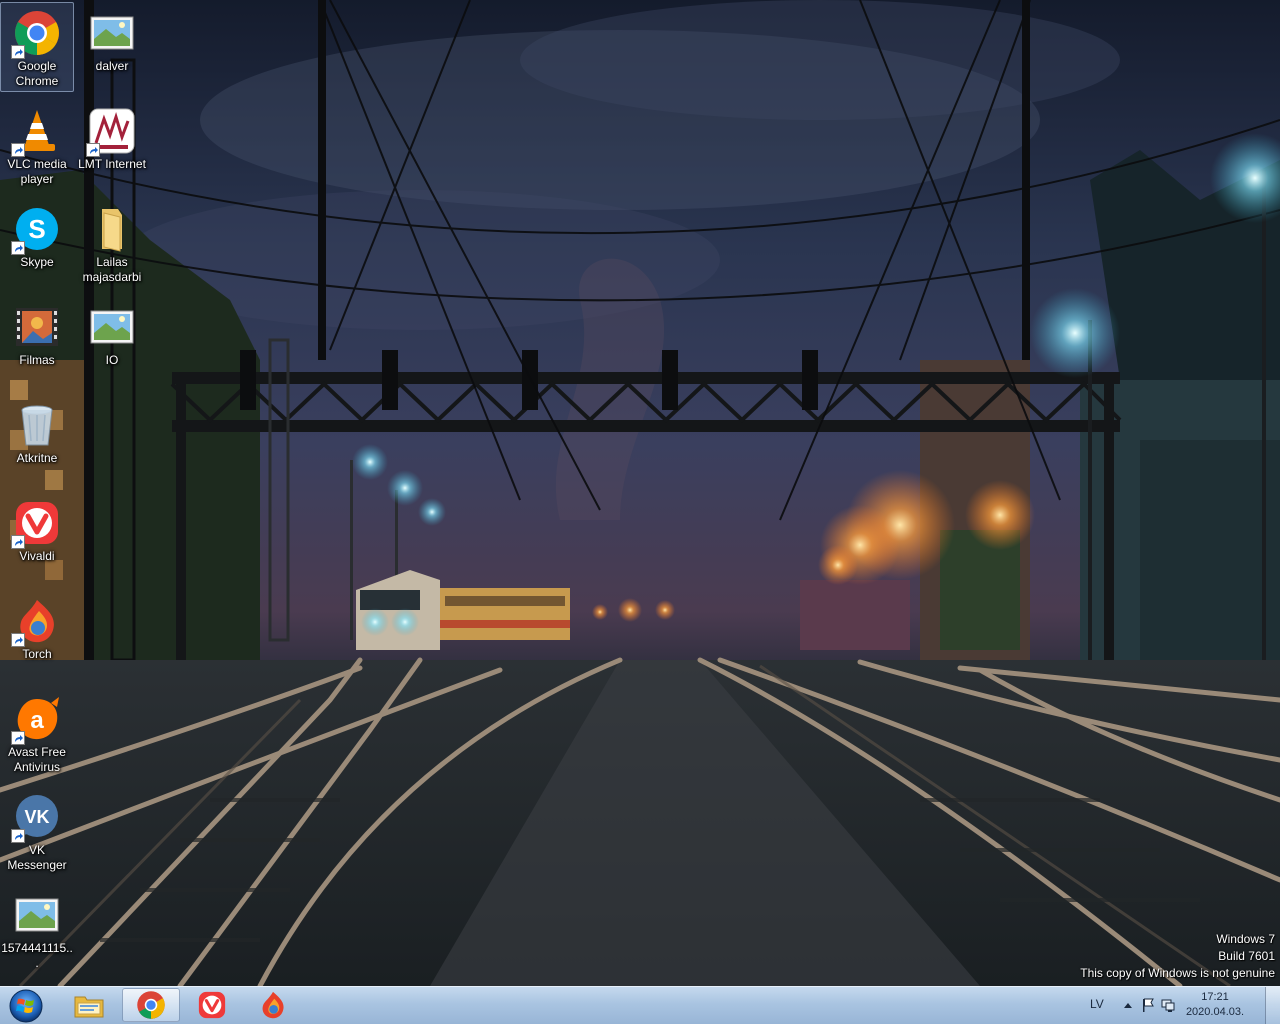 Image resolution: width=1280 pixels, height=1024 pixels. I want to click on desktop-icon-label: IO, so click(112, 360).